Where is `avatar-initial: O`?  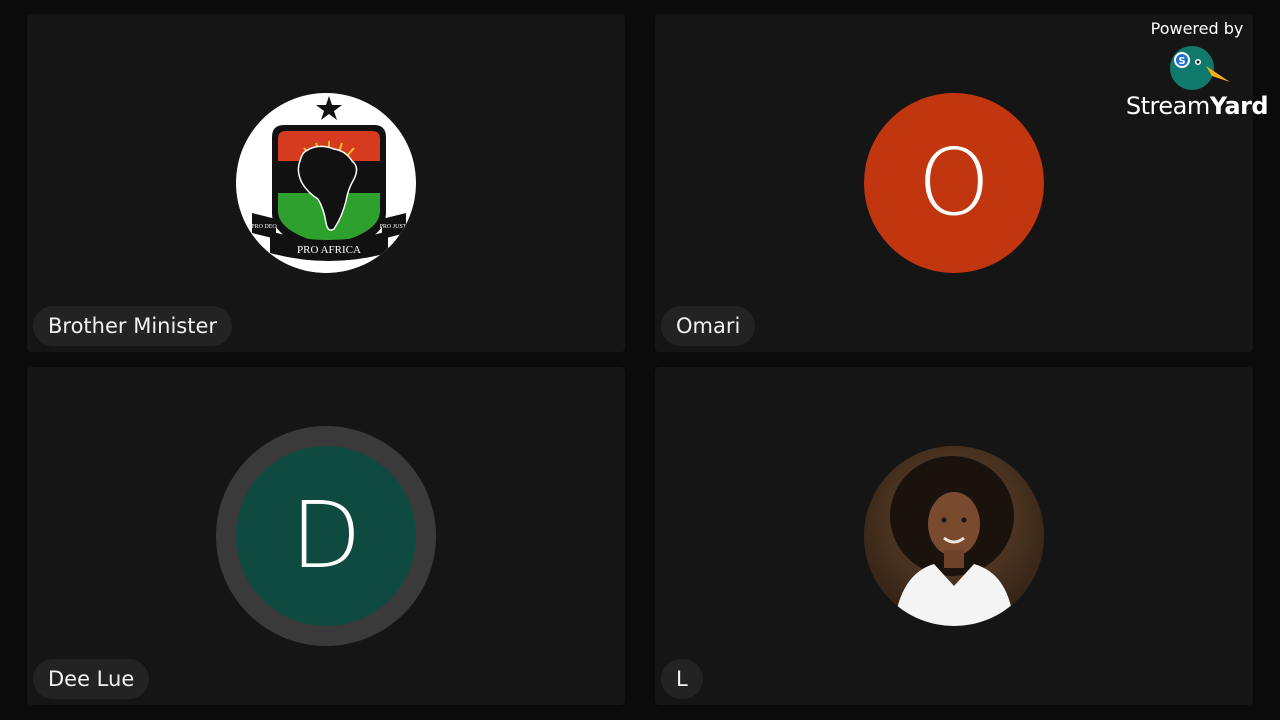
avatar-initial: O is located at coordinates (954, 182).